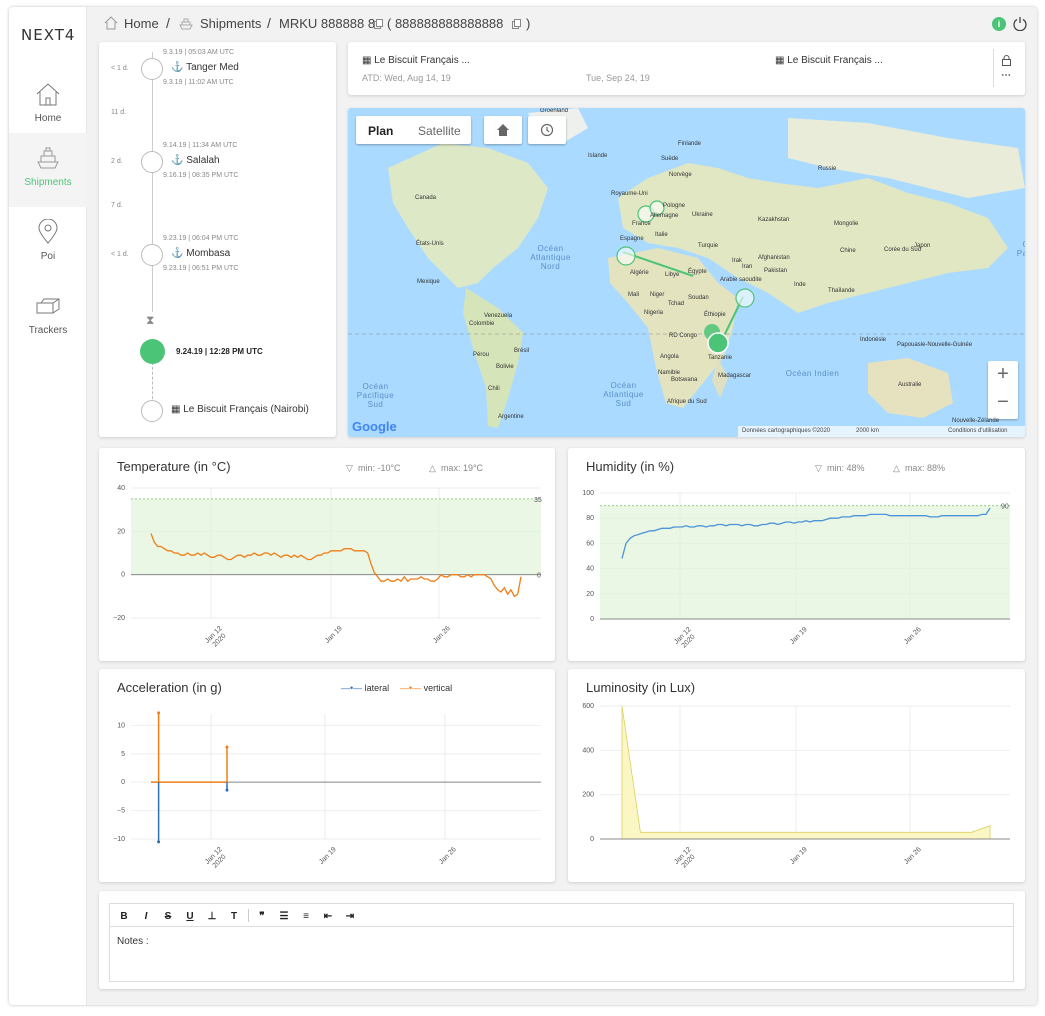  Describe the element at coordinates (774, 220) in the screenshot. I see `map-label: Kazakhstan` at that location.